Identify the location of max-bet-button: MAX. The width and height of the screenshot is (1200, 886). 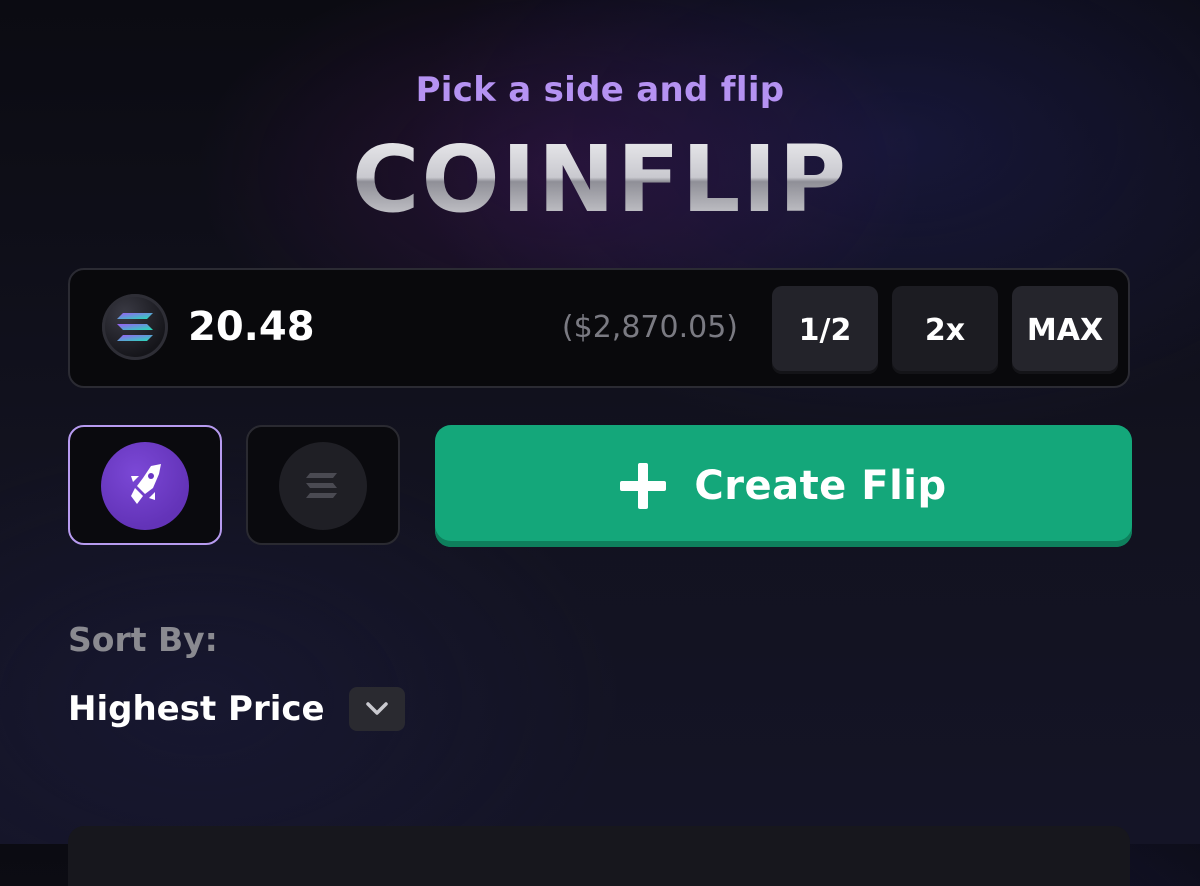
(1065, 330).